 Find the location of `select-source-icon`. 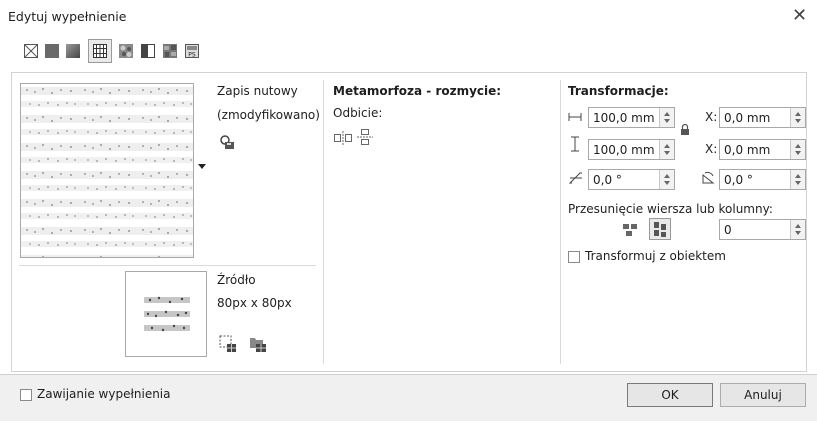

select-source-icon is located at coordinates (228, 344).